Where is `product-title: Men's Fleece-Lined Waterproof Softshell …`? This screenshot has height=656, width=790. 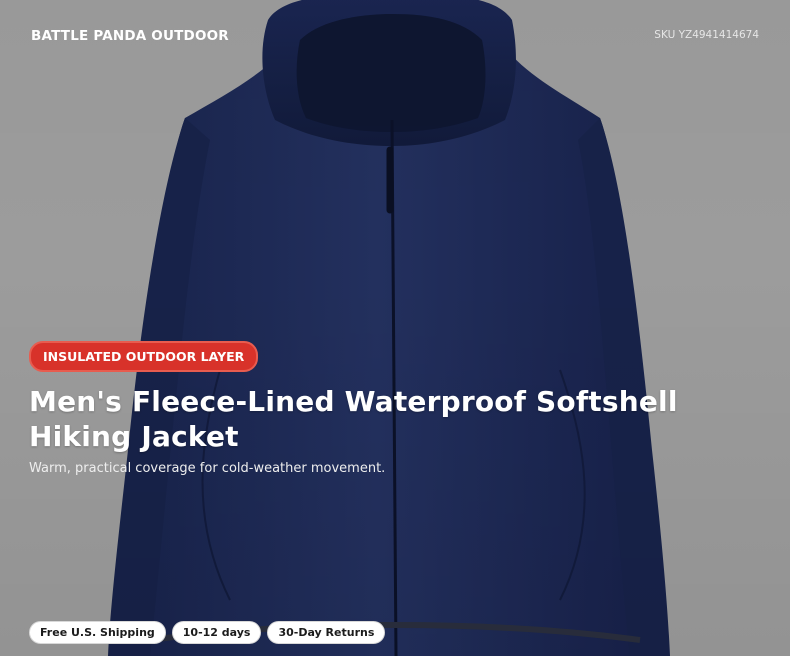
product-title: Men's Fleece-Lined Waterproof Softshell … is located at coordinates (353, 419).